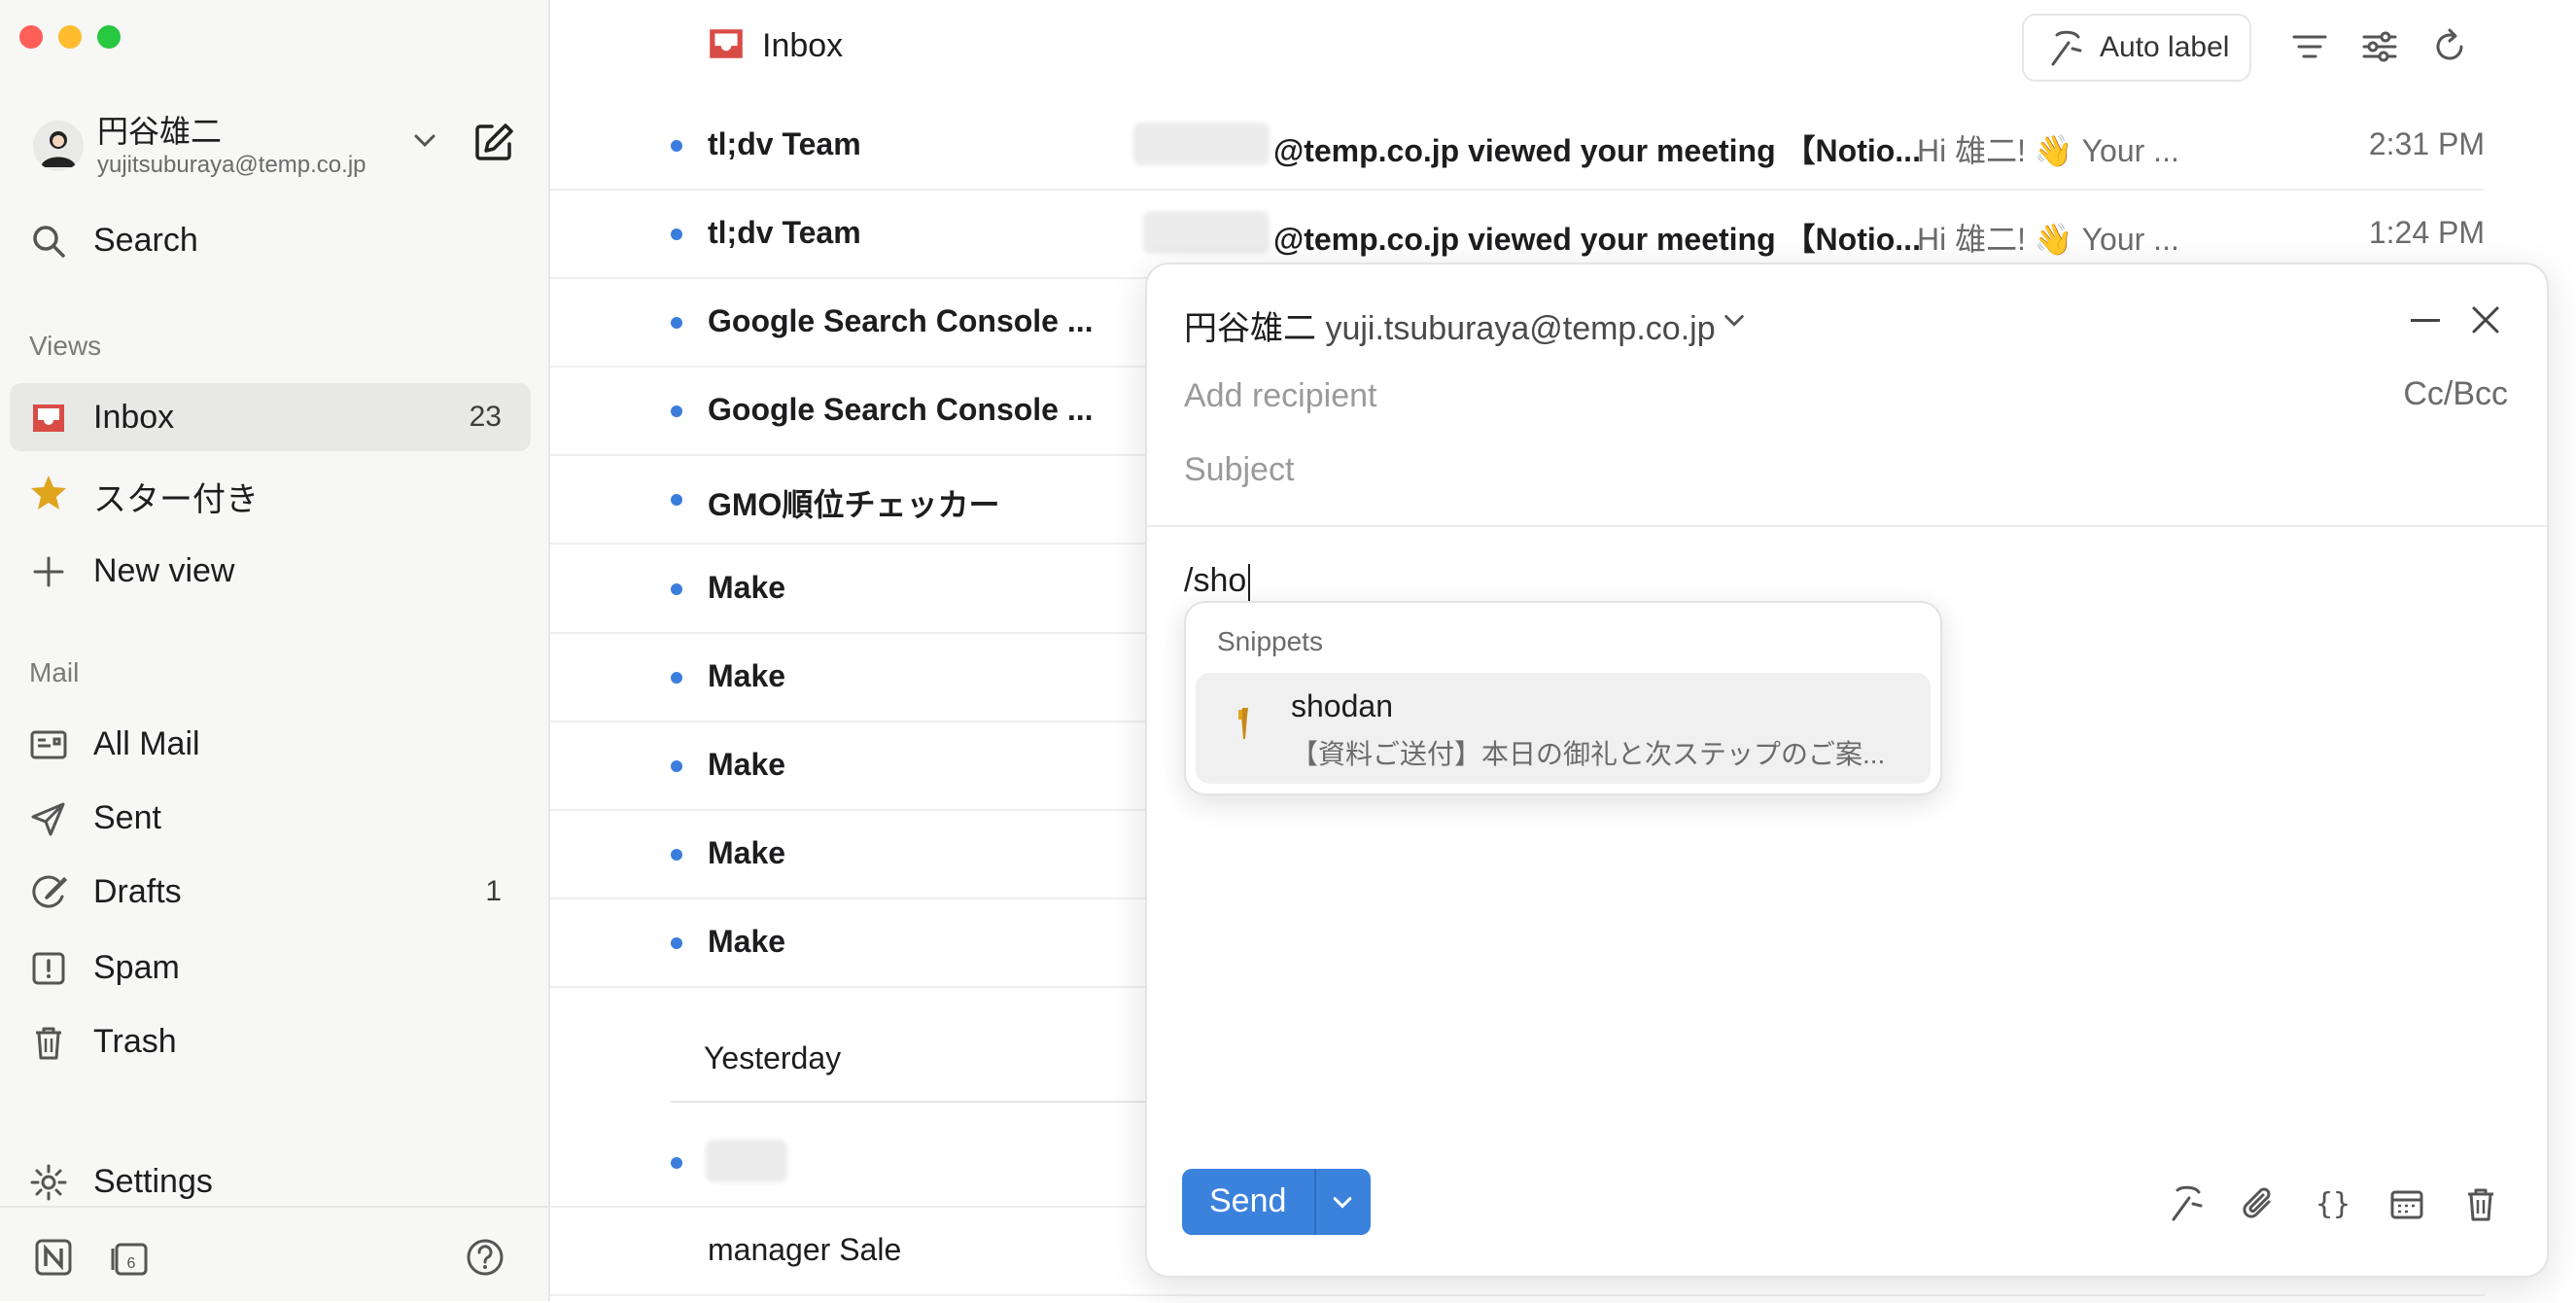  What do you see at coordinates (109, 37) in the screenshot?
I see `zoom-window-button` at bounding box center [109, 37].